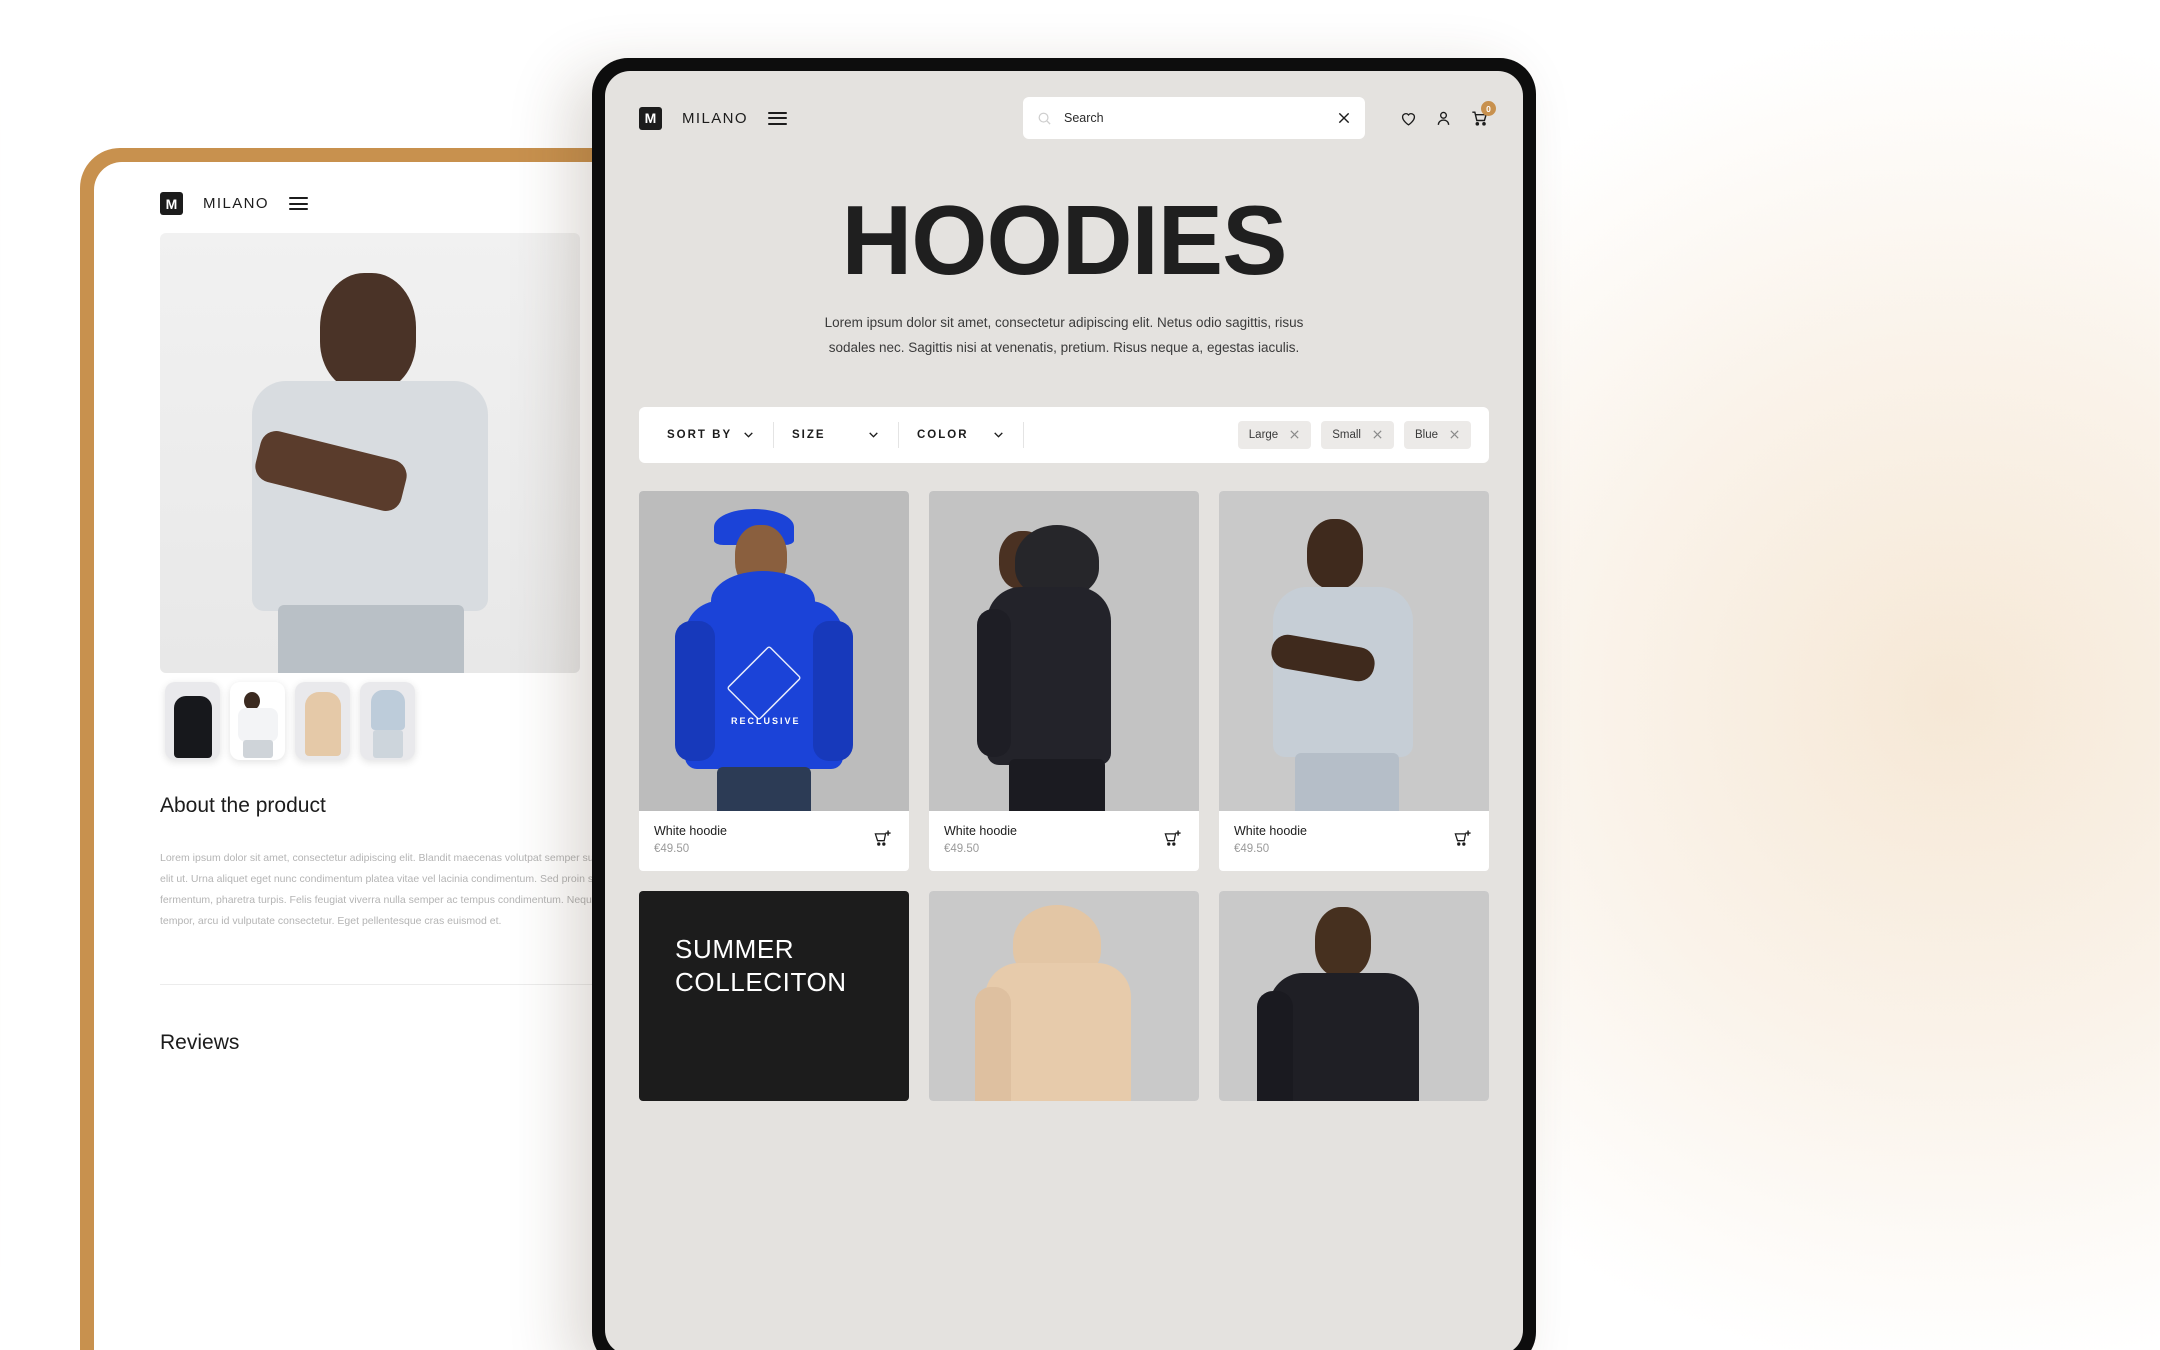 The height and width of the screenshot is (1350, 2160). What do you see at coordinates (836, 434) in the screenshot?
I see `size-select: SIZE` at bounding box center [836, 434].